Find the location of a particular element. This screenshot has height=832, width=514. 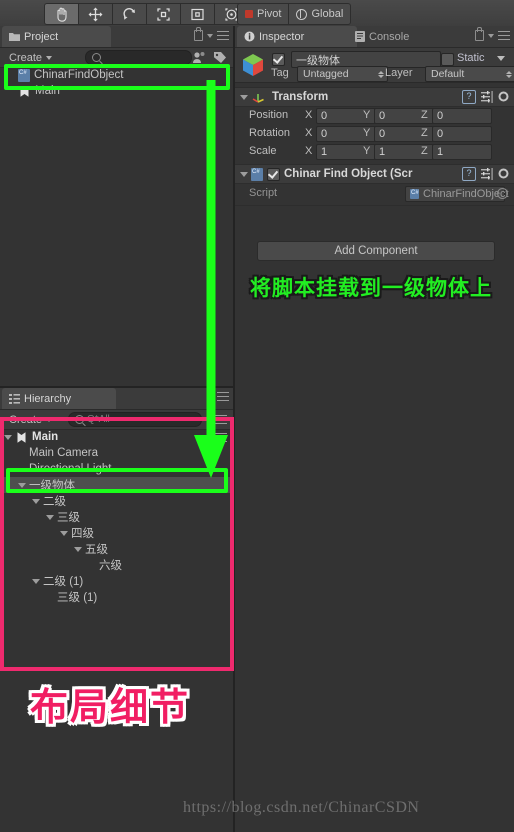

hierarchy-list-item: Main is located at coordinates (116, 437).